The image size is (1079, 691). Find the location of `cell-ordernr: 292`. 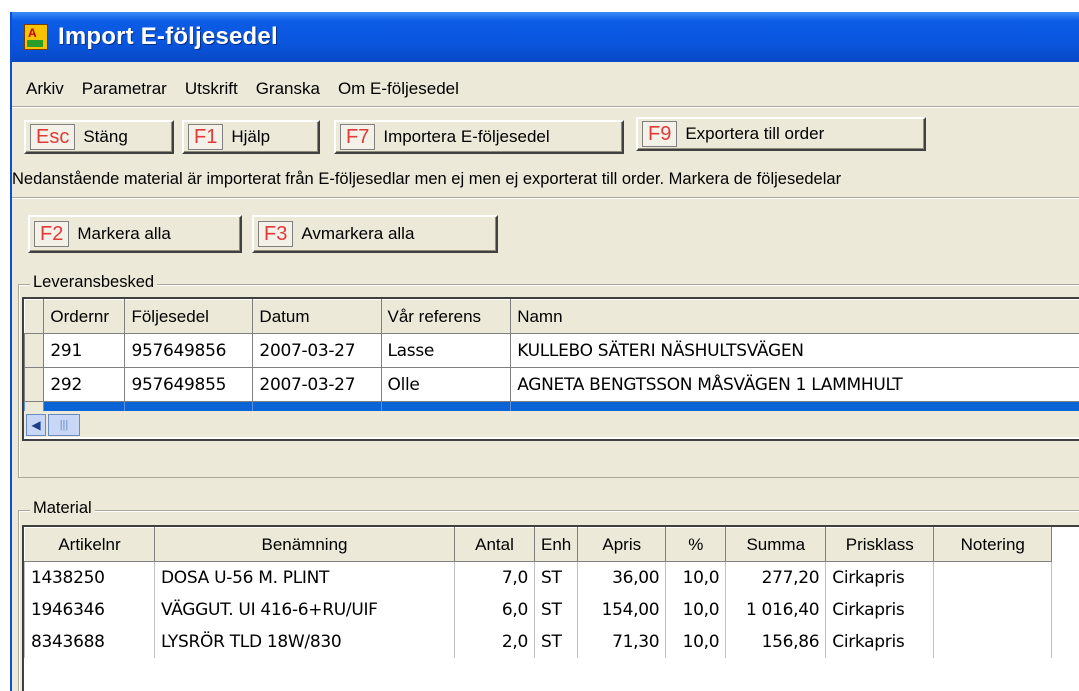

cell-ordernr: 292 is located at coordinates (84, 384).